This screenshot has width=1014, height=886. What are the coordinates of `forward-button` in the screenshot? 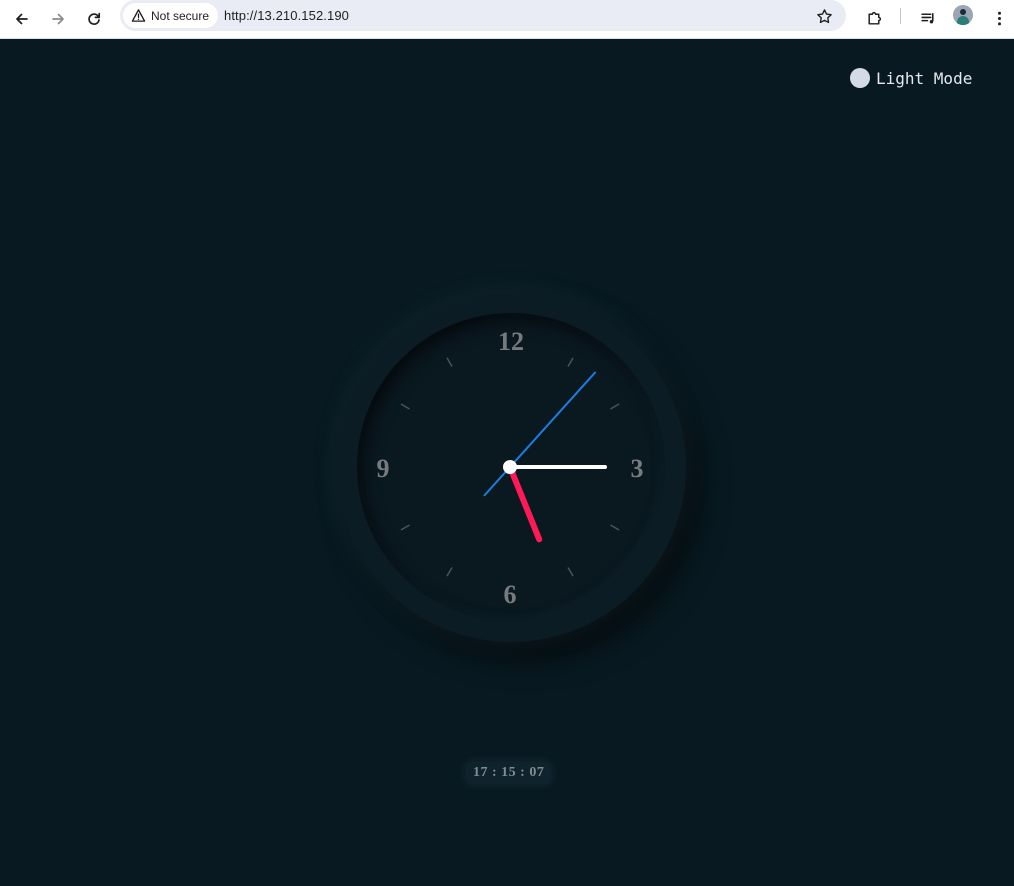 It's located at (58, 19).